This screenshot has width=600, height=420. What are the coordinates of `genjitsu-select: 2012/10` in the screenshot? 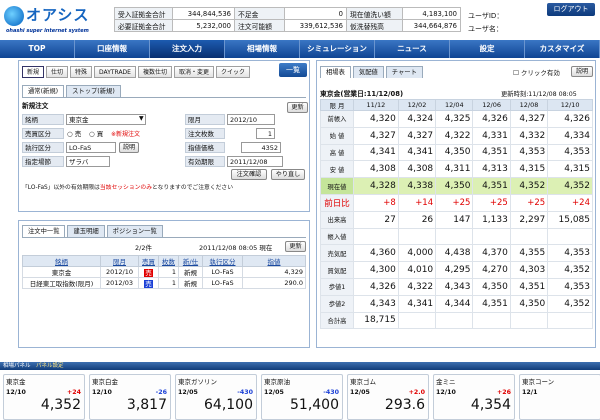 It's located at (251, 119).